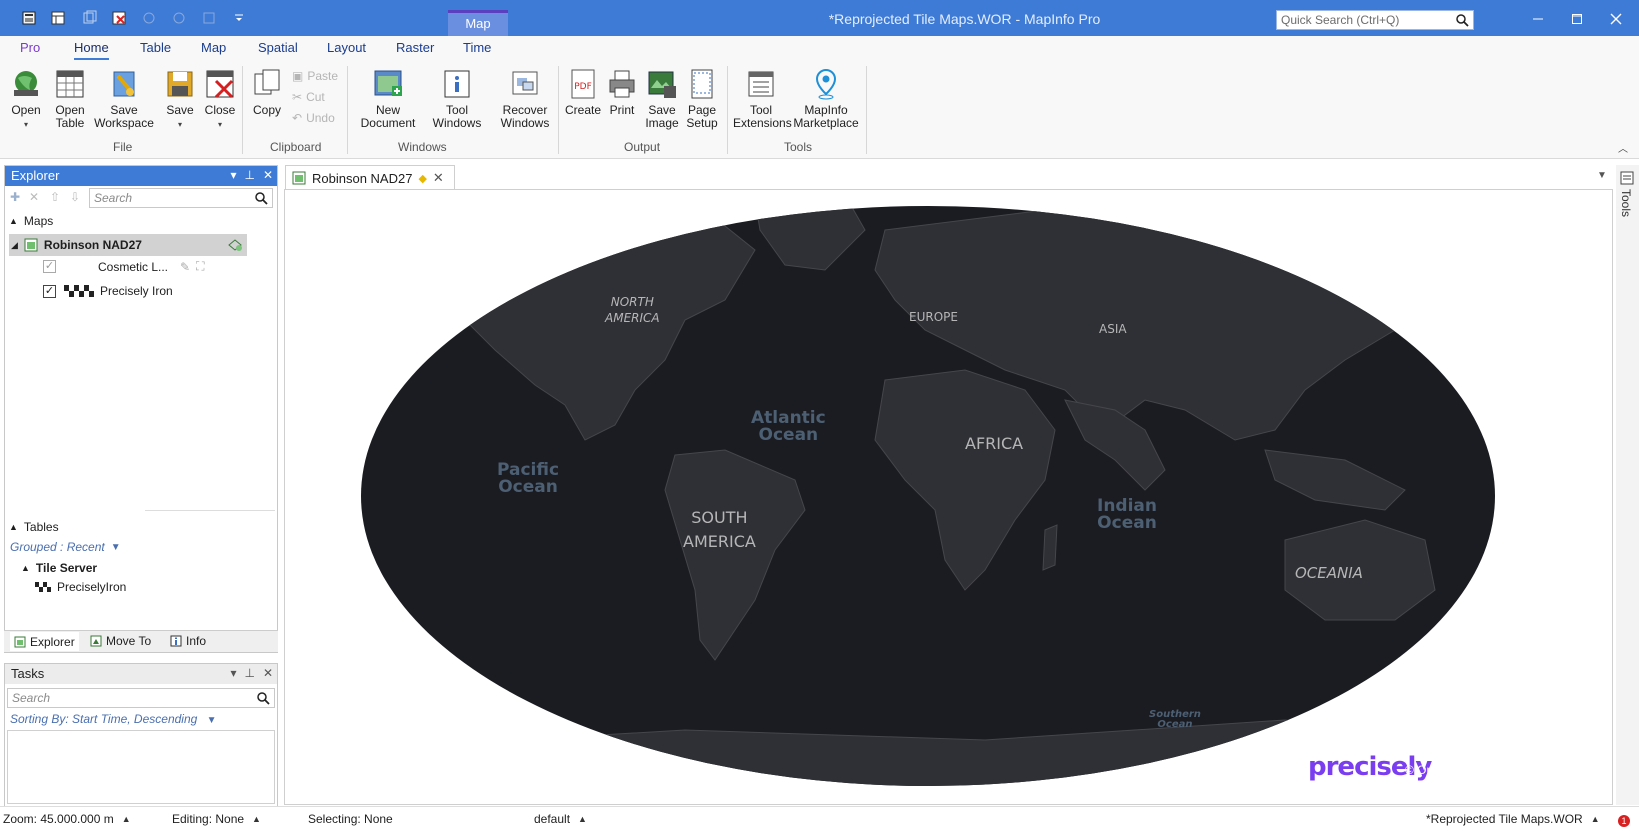 Image resolution: width=1639 pixels, height=831 pixels. I want to click on workspace-label: *Reprojected Tile Maps.WOR, so click(1504, 819).